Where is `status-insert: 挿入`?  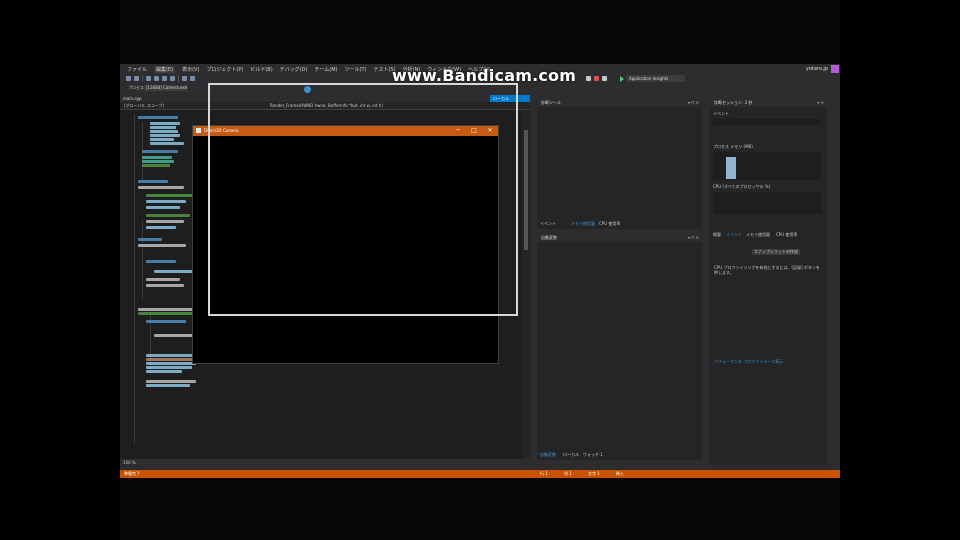
status-insert: 挿入 is located at coordinates (620, 473).